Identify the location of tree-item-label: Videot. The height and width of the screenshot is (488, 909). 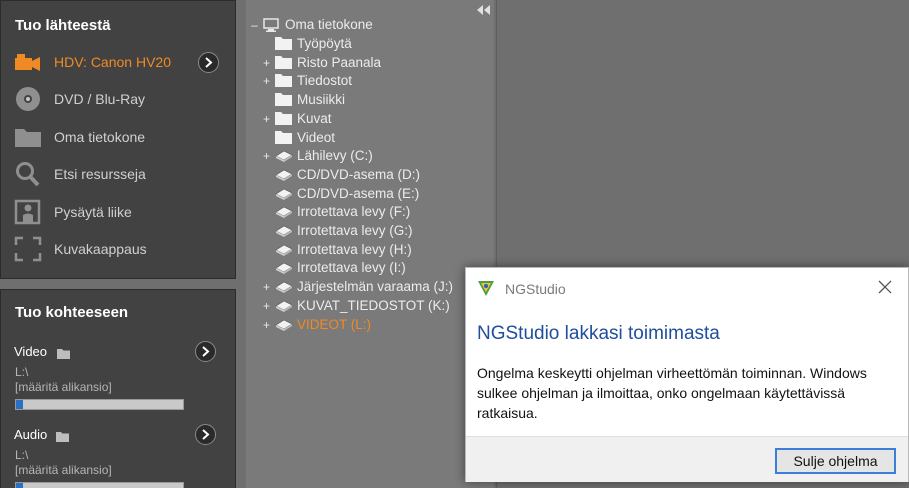
(316, 137).